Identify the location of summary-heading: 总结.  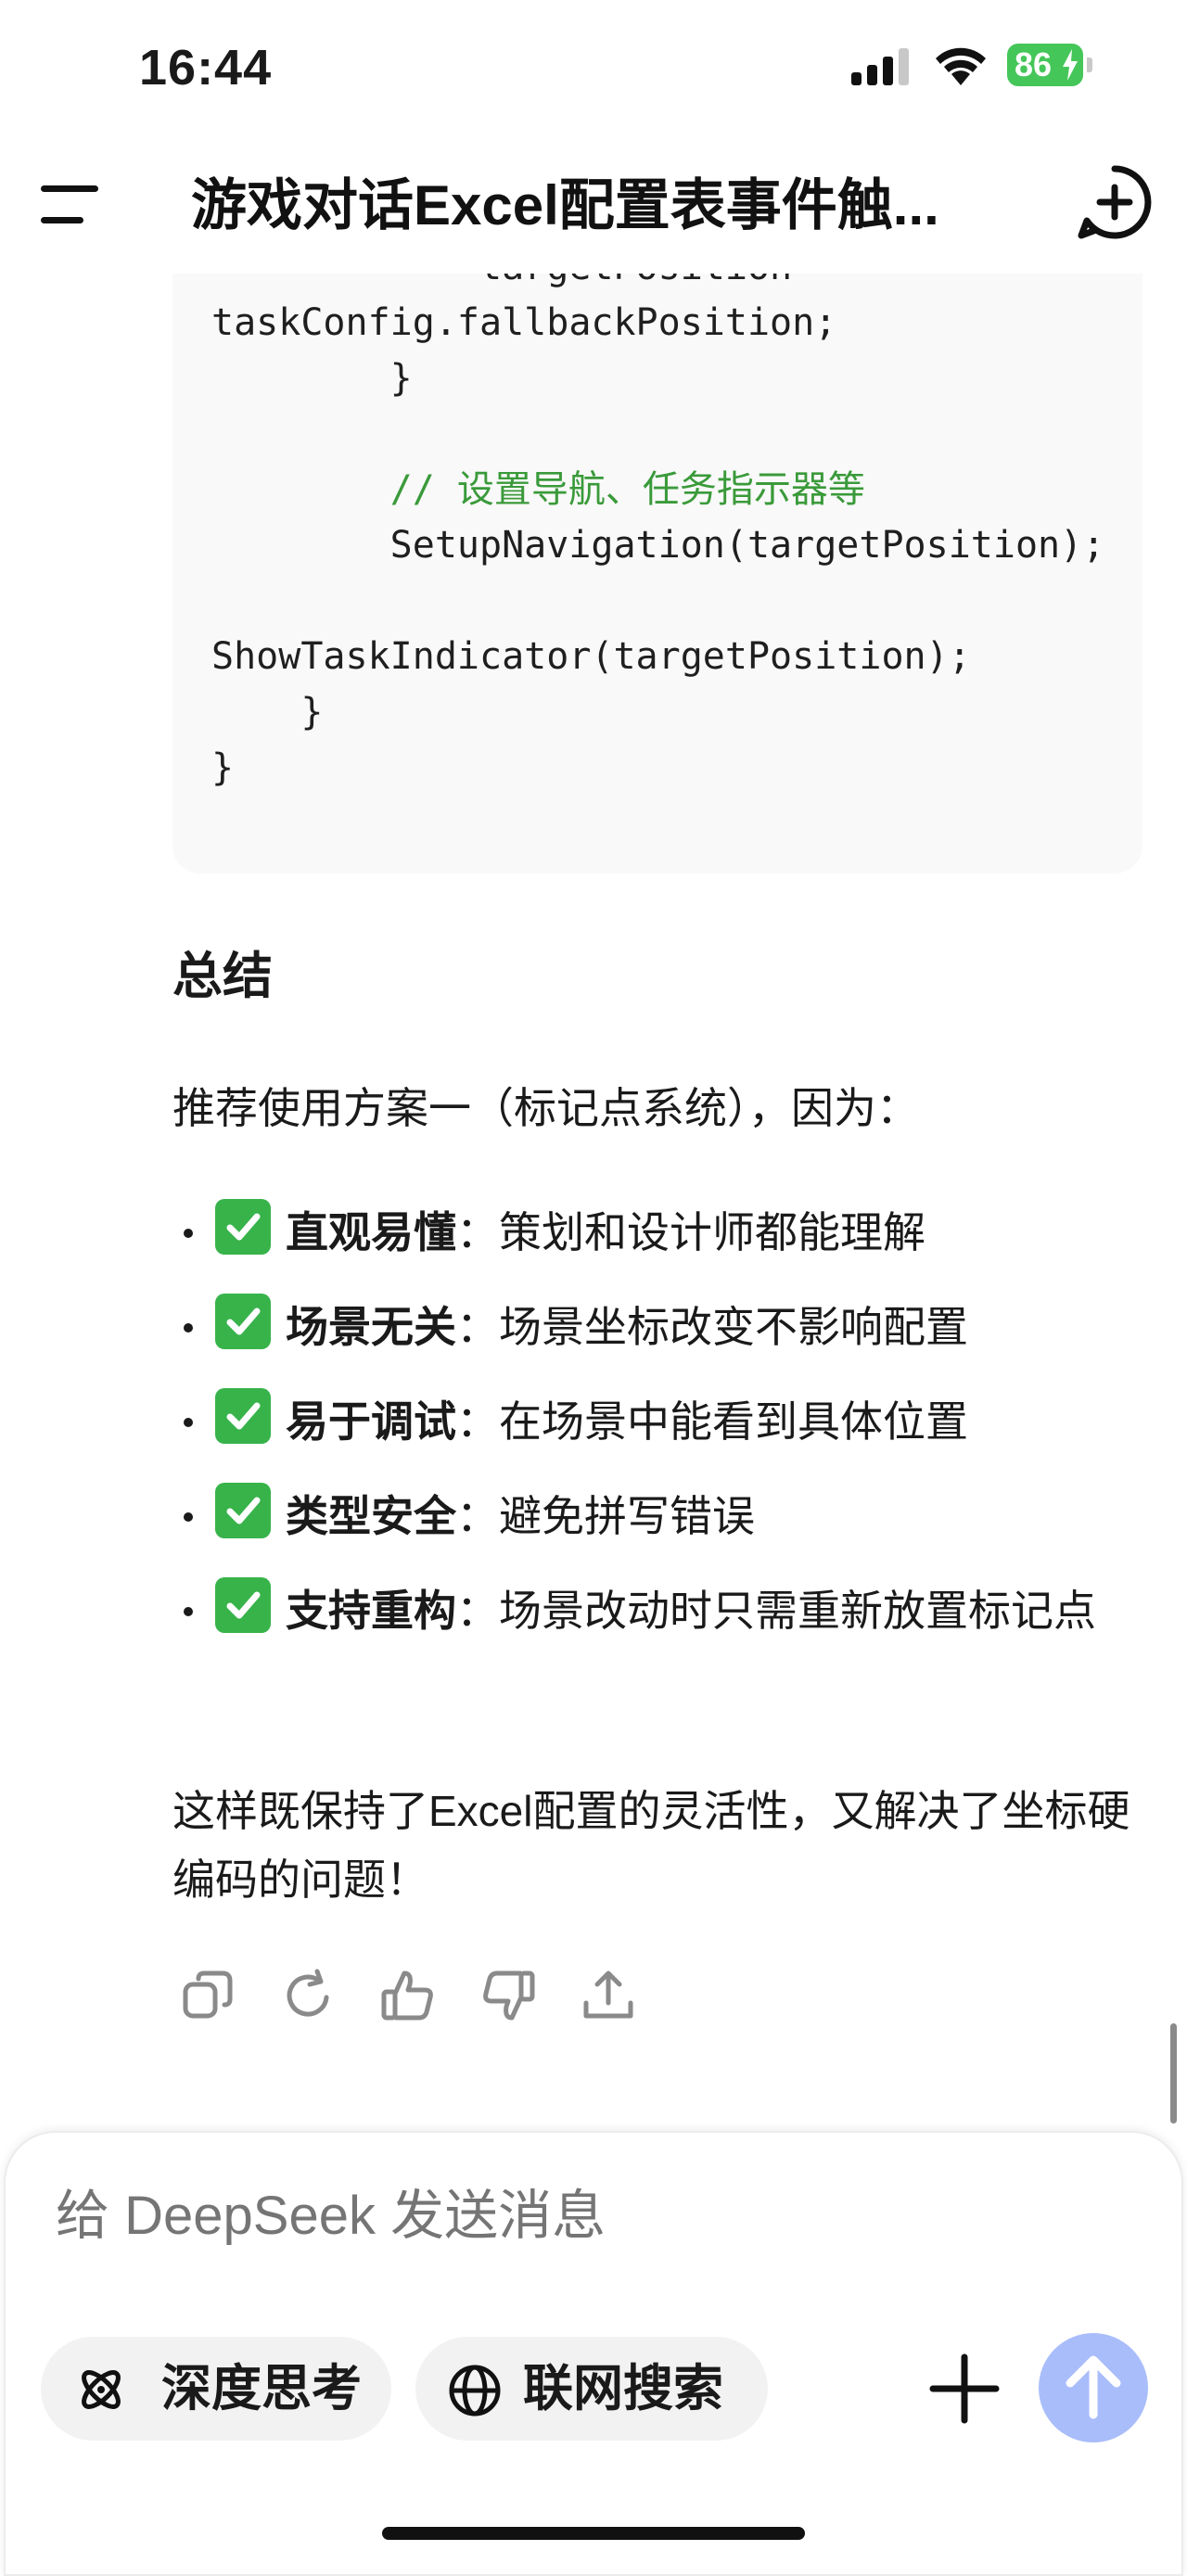
(222, 977).